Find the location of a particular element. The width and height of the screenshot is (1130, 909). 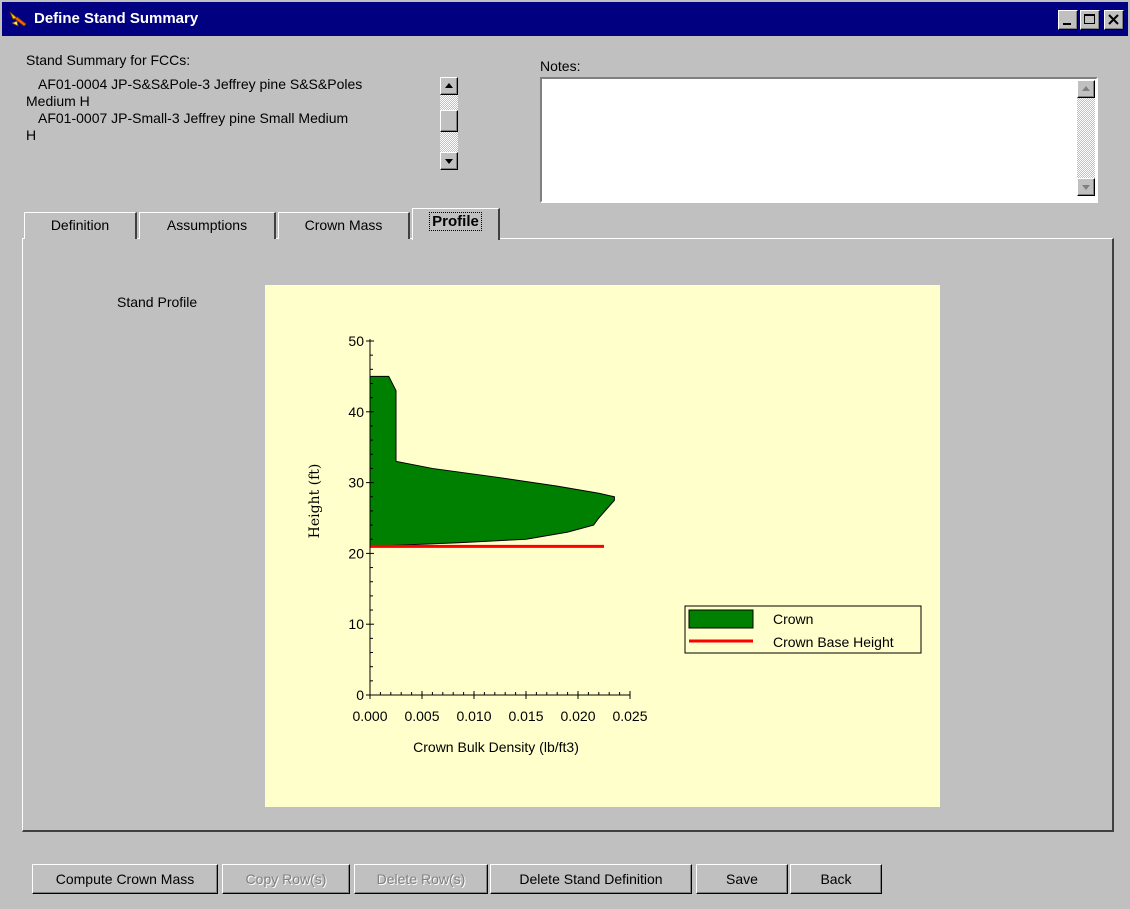

tab-profile: Profile is located at coordinates (456, 224).